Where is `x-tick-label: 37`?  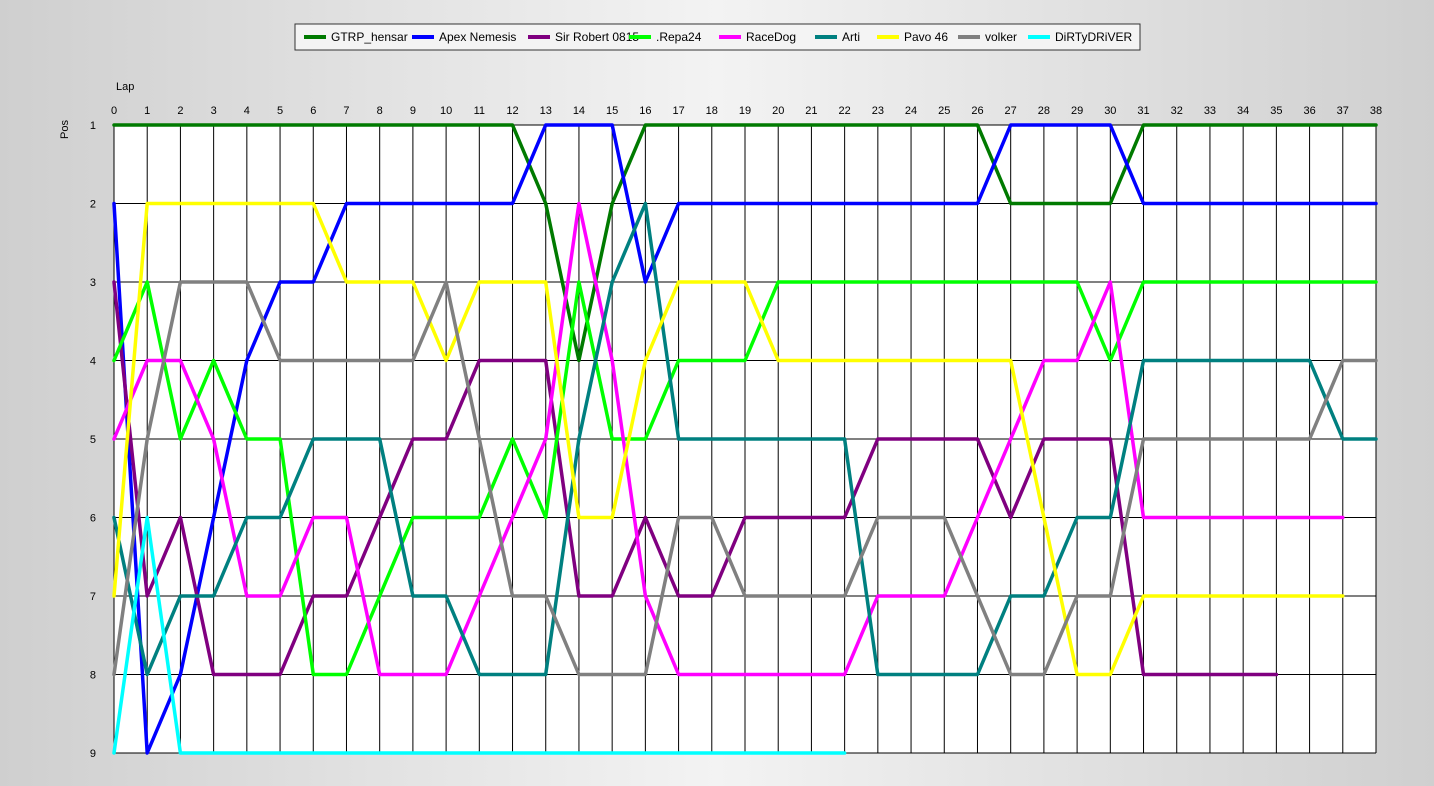
x-tick-label: 37 is located at coordinates (1343, 111).